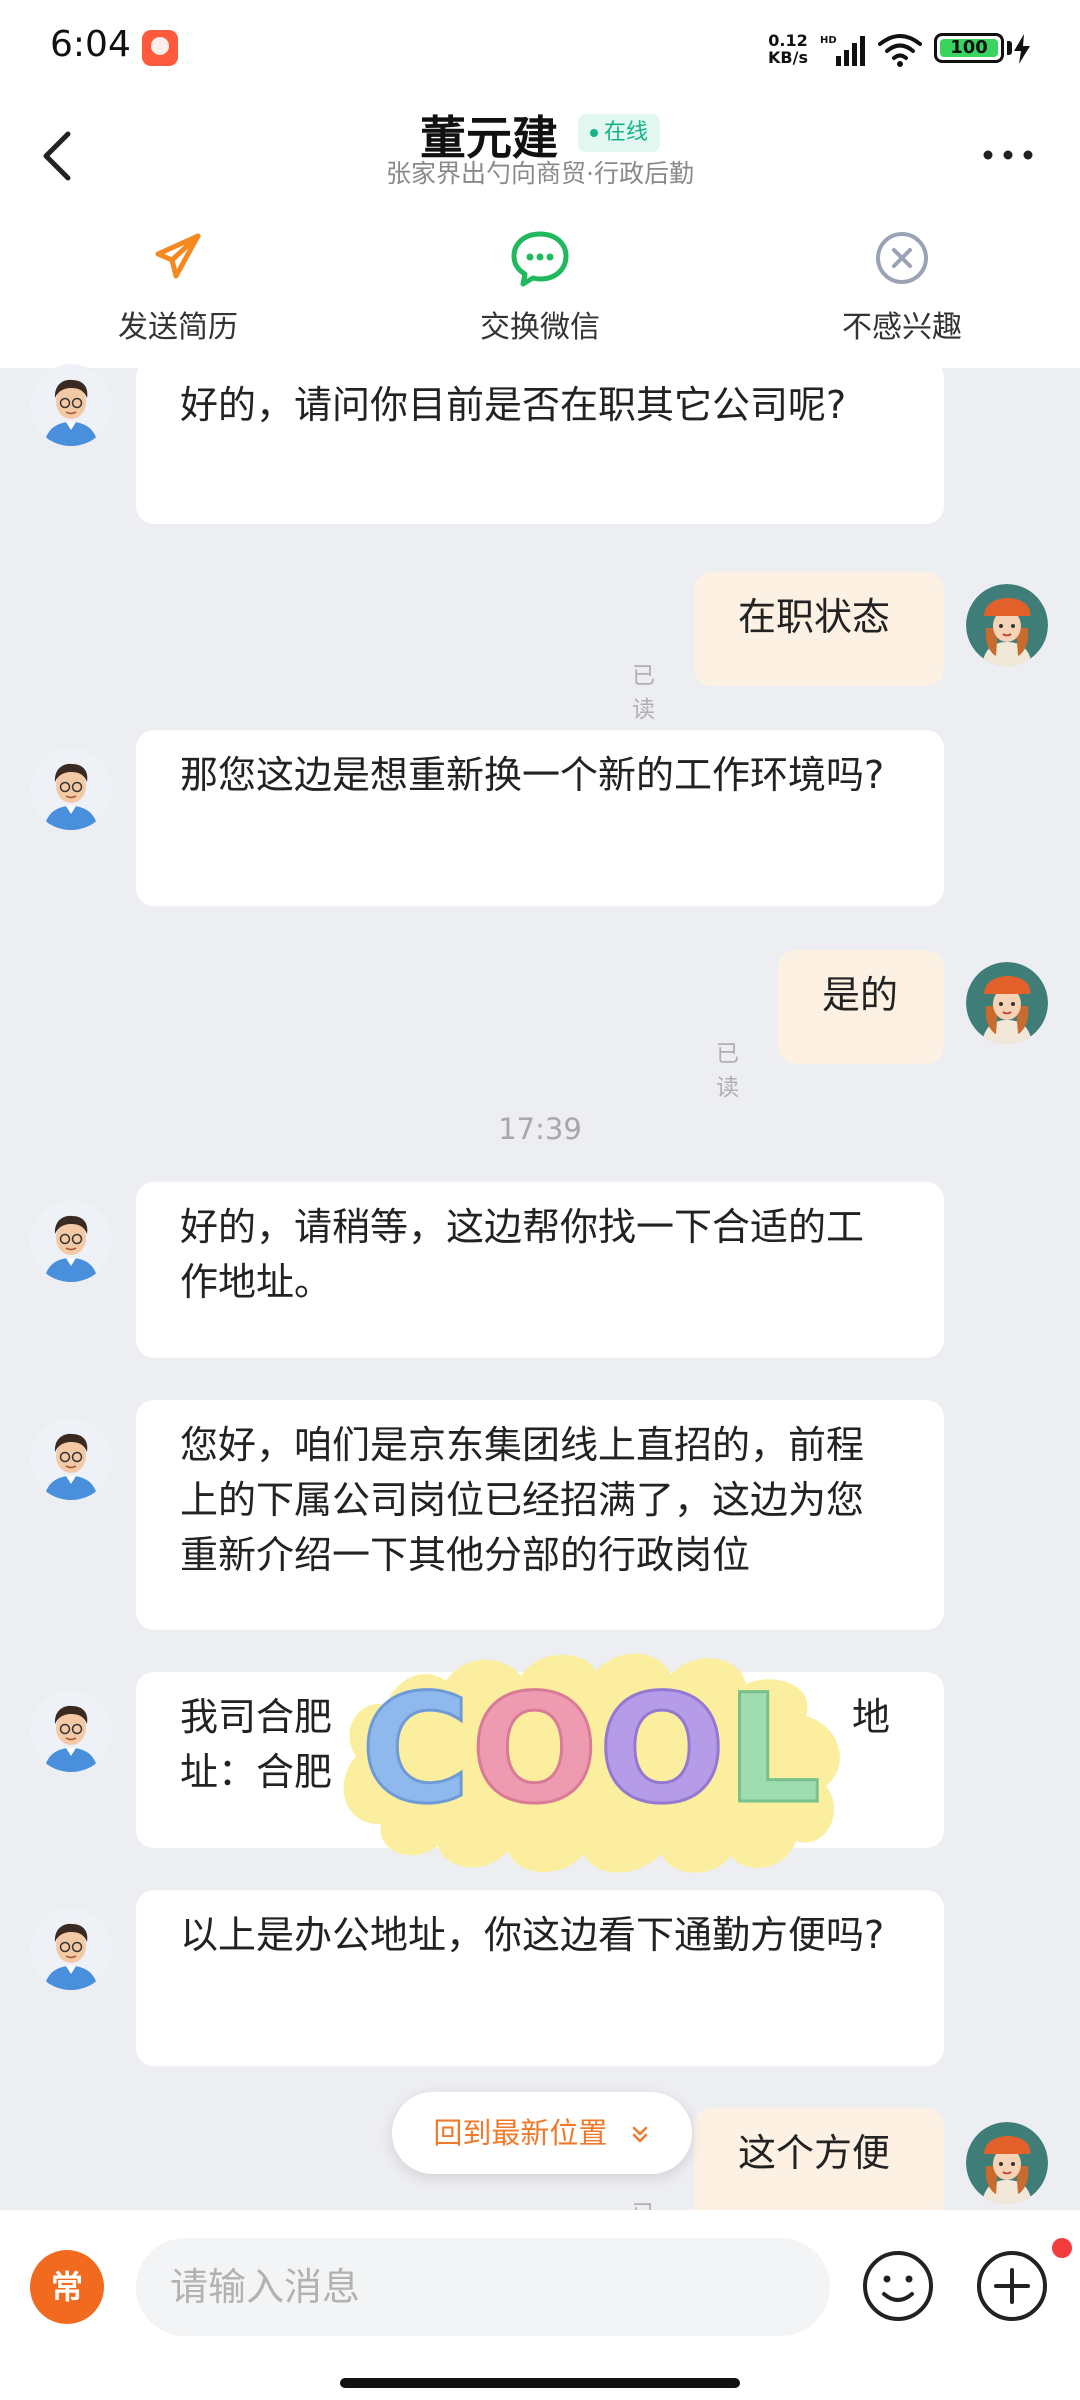 This screenshot has height=2400, width=1080. I want to click on chevron-double-down-icon, so click(639, 2134).